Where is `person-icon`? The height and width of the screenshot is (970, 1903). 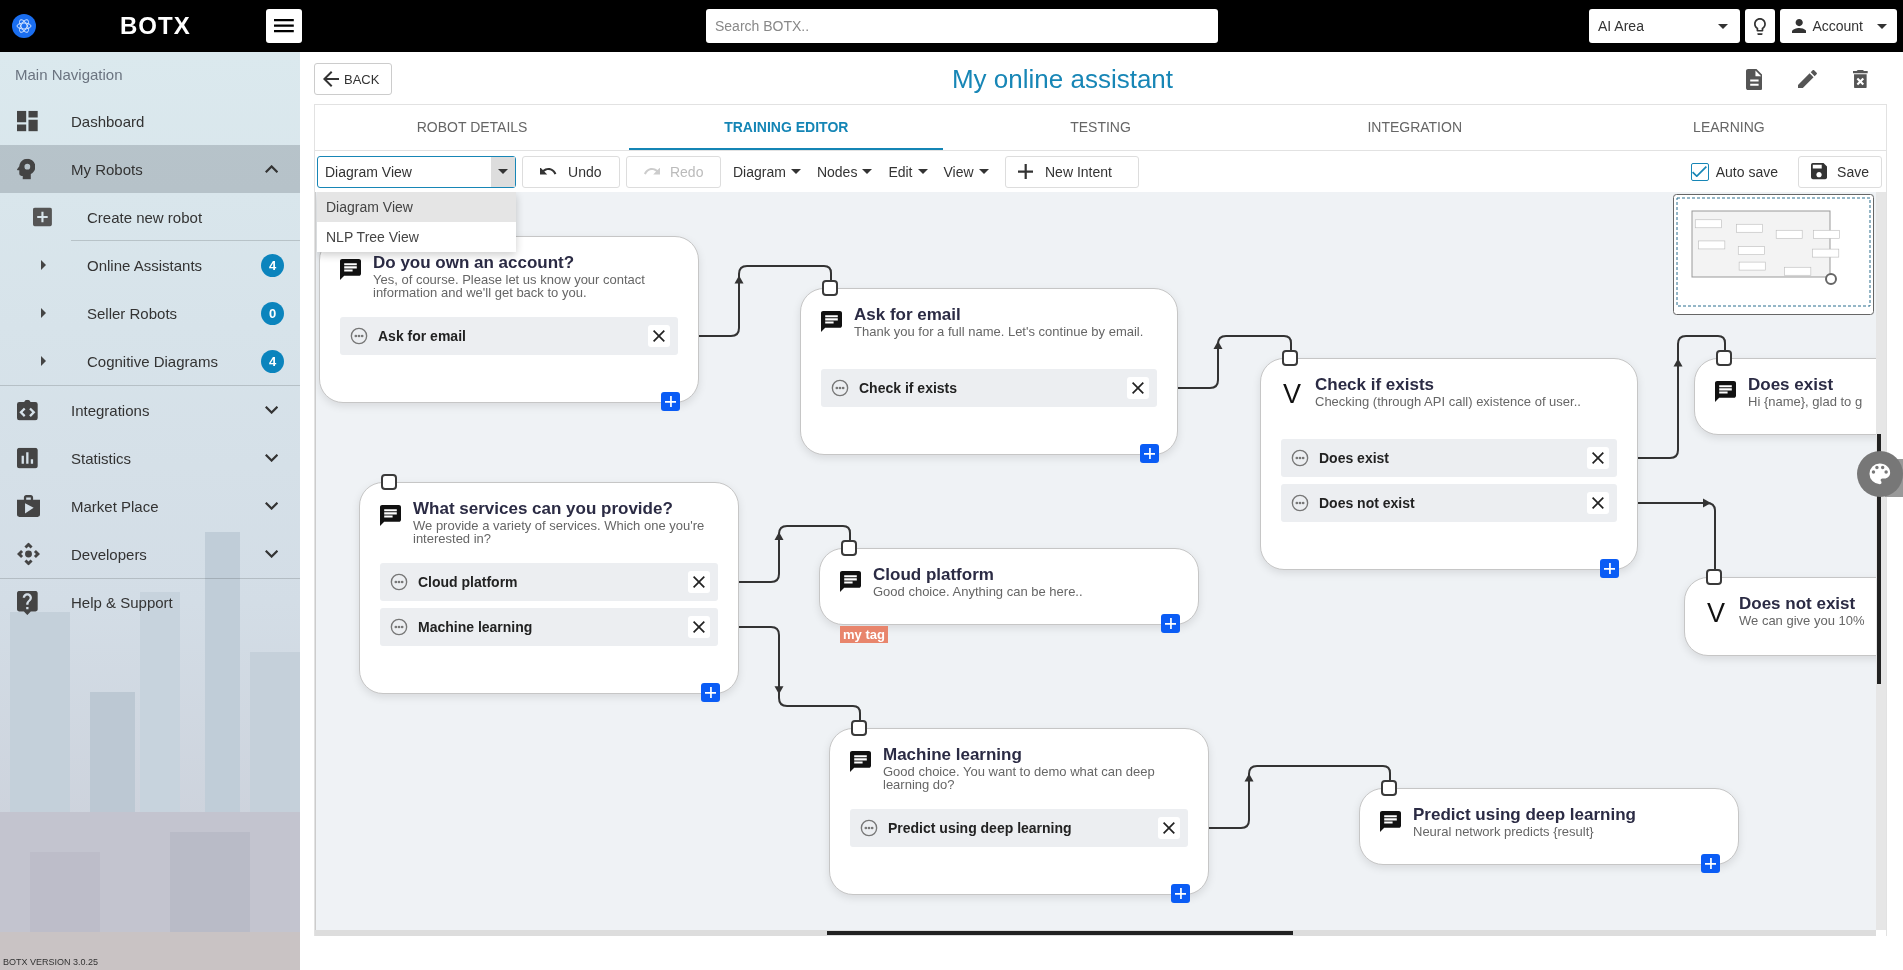 person-icon is located at coordinates (1799, 26).